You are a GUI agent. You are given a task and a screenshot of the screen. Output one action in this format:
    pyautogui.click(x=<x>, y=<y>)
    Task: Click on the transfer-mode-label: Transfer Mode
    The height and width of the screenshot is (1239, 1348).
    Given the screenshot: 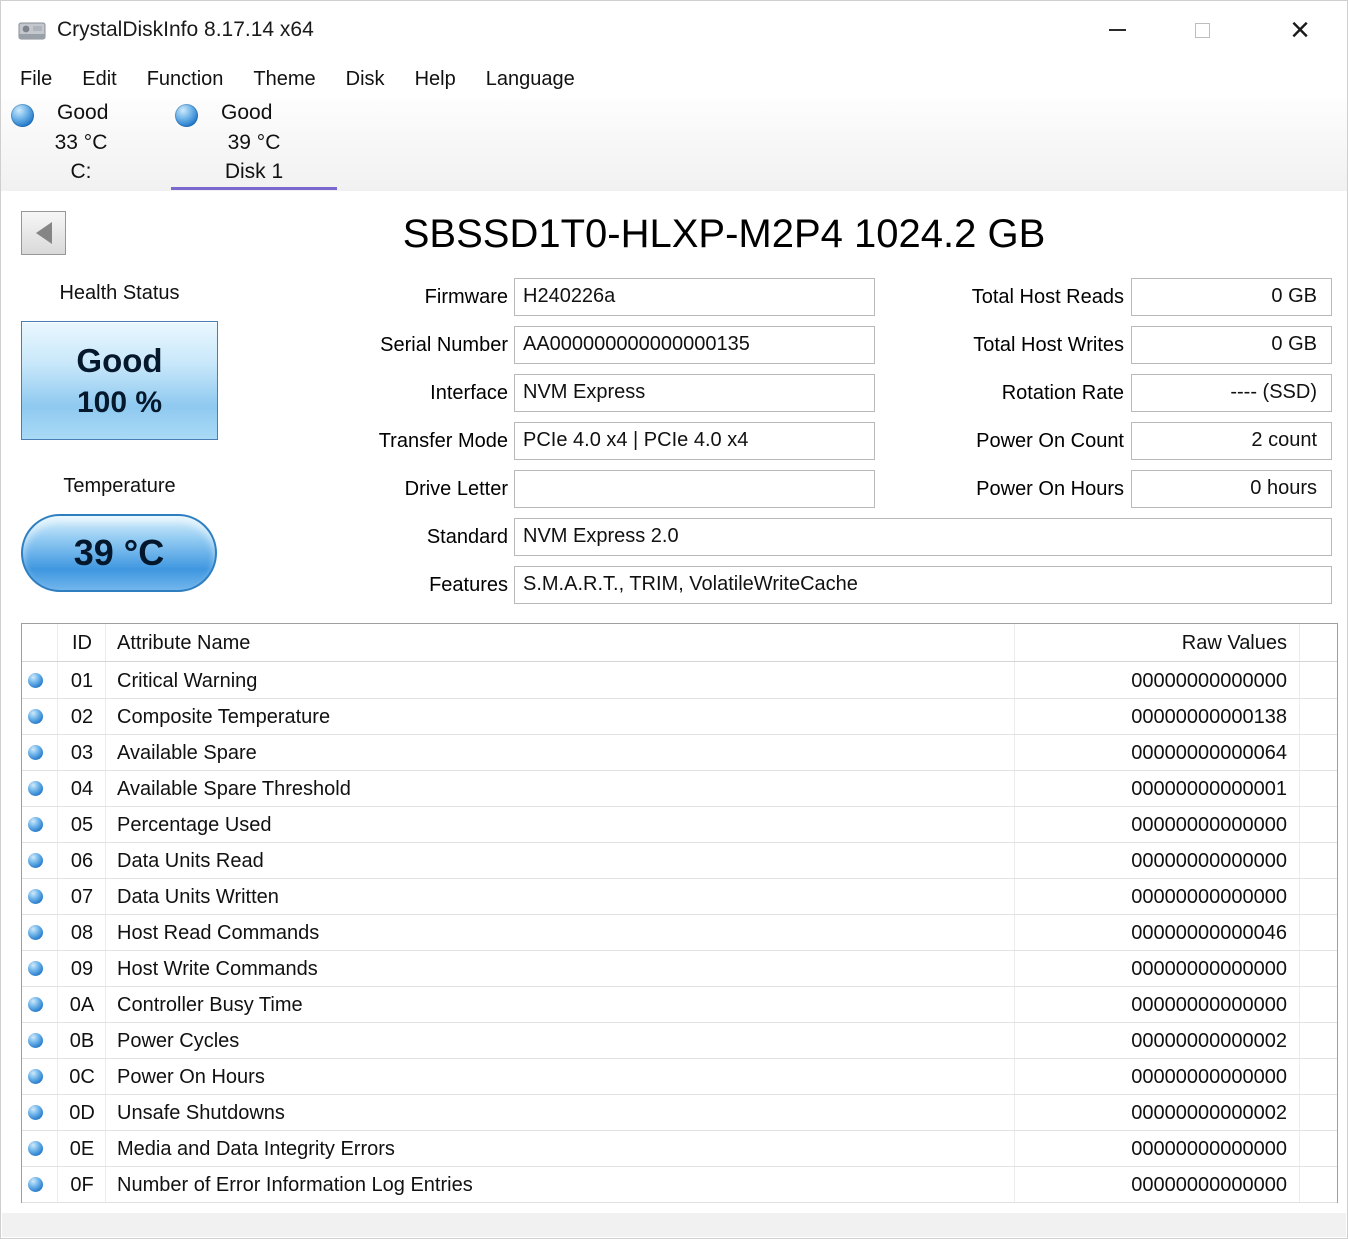 What is the action you would take?
    pyautogui.click(x=443, y=441)
    